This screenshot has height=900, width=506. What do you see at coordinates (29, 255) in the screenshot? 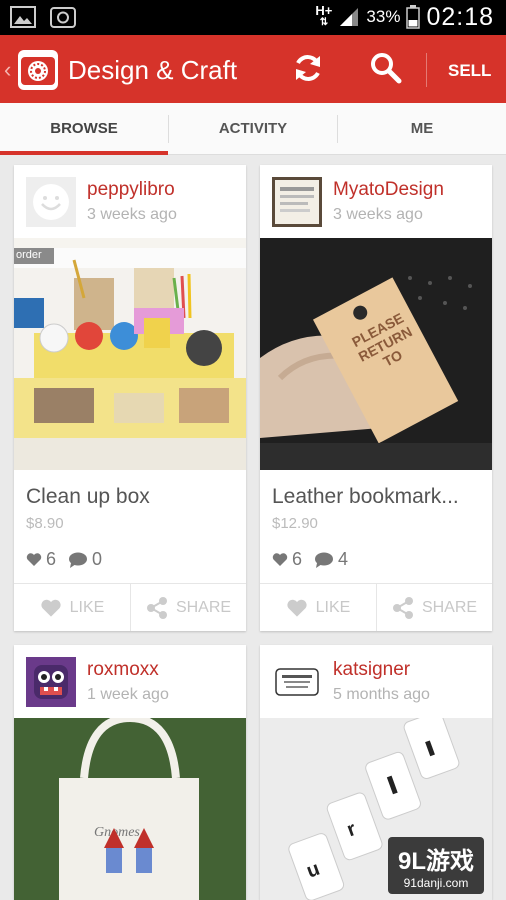
I see `image-caption: order` at bounding box center [29, 255].